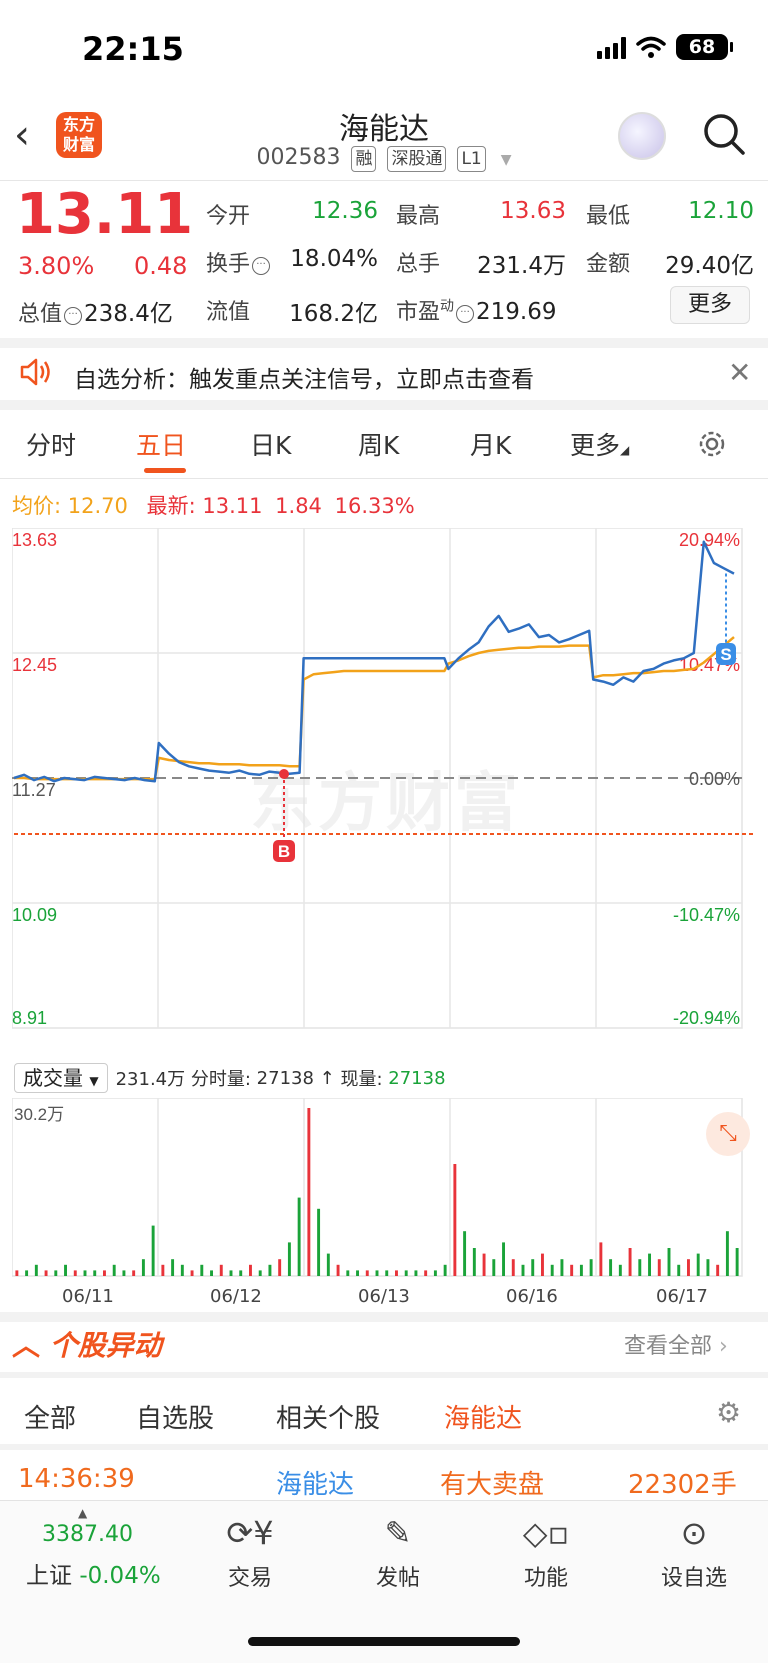 The height and width of the screenshot is (1663, 768). What do you see at coordinates (61, 1078) in the screenshot?
I see `indicator-selector: 成交量 ▼` at bounding box center [61, 1078].